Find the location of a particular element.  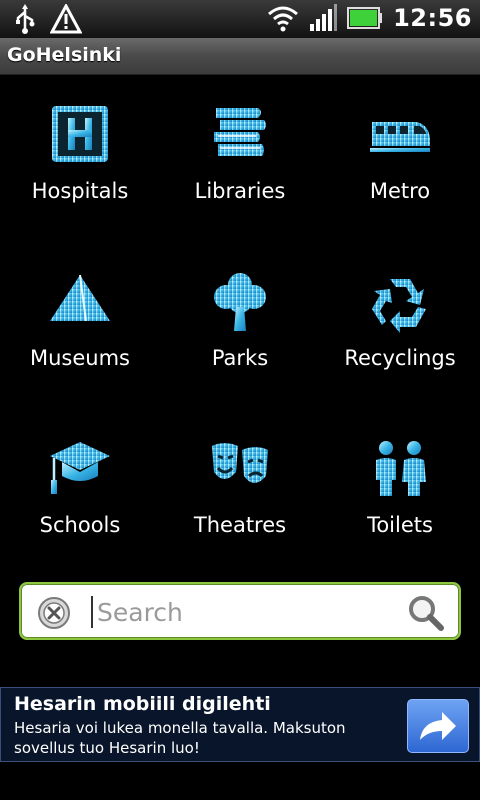

signal-icon is located at coordinates (324, 17).